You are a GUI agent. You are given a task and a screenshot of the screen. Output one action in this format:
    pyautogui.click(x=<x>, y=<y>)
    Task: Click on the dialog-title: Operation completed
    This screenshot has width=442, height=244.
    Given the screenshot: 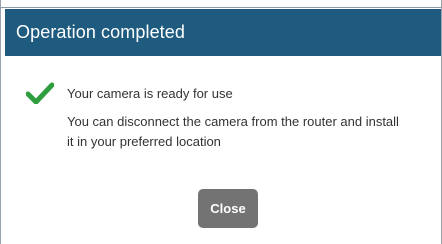 What is the action you would take?
    pyautogui.click(x=100, y=32)
    